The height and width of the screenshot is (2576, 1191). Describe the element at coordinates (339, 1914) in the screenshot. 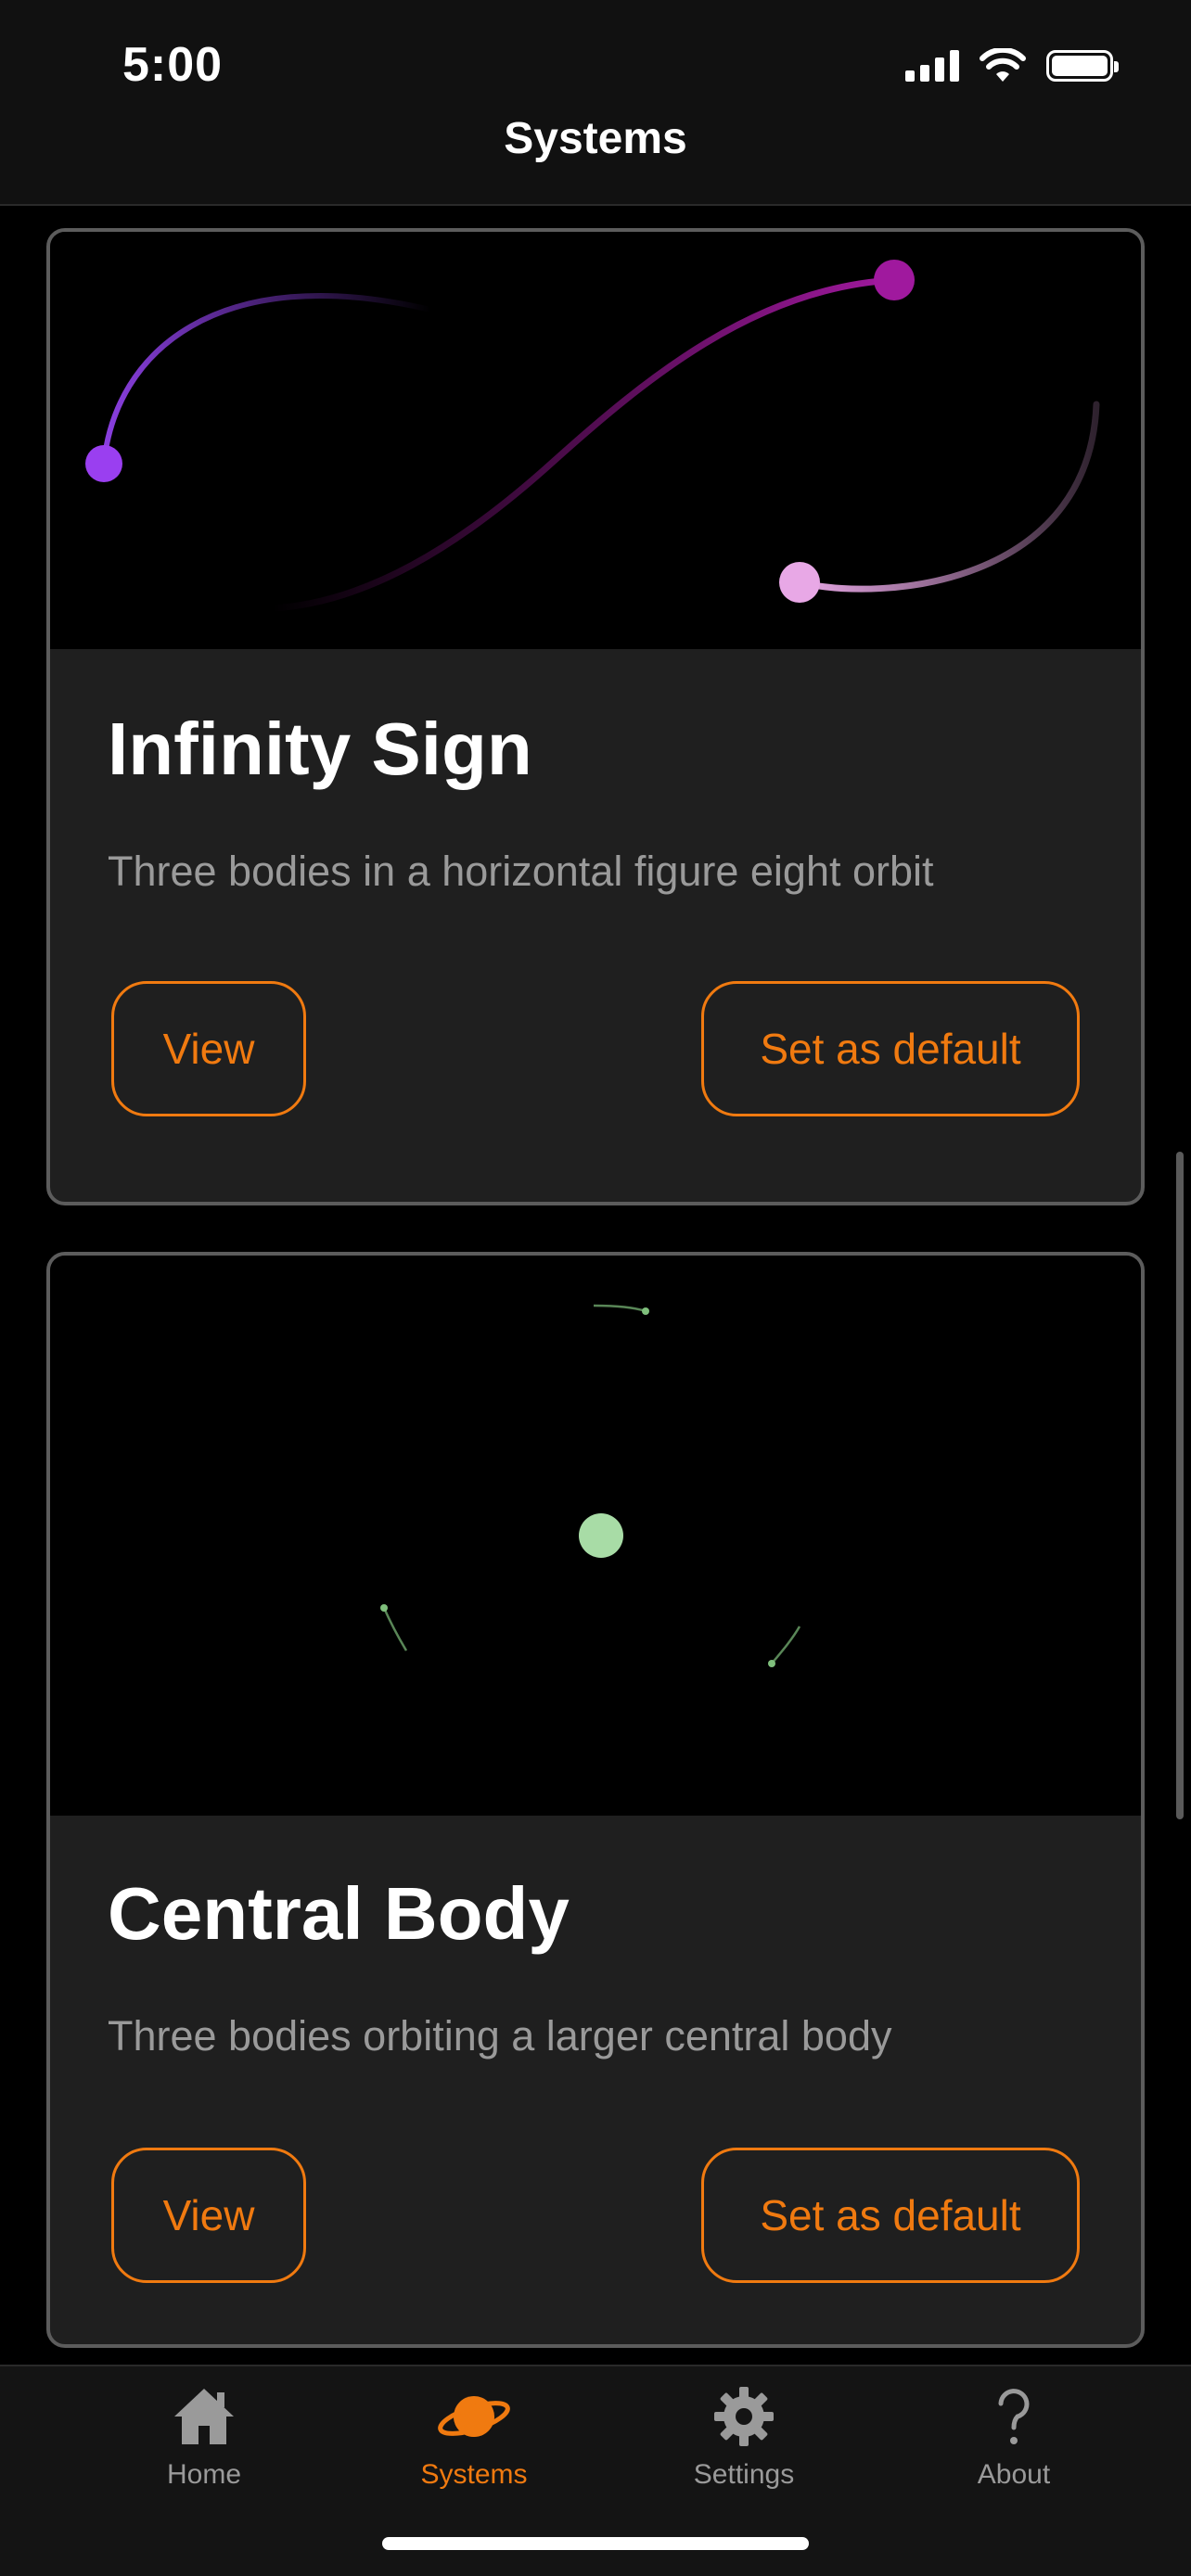

I see `system-title: Central Body` at that location.